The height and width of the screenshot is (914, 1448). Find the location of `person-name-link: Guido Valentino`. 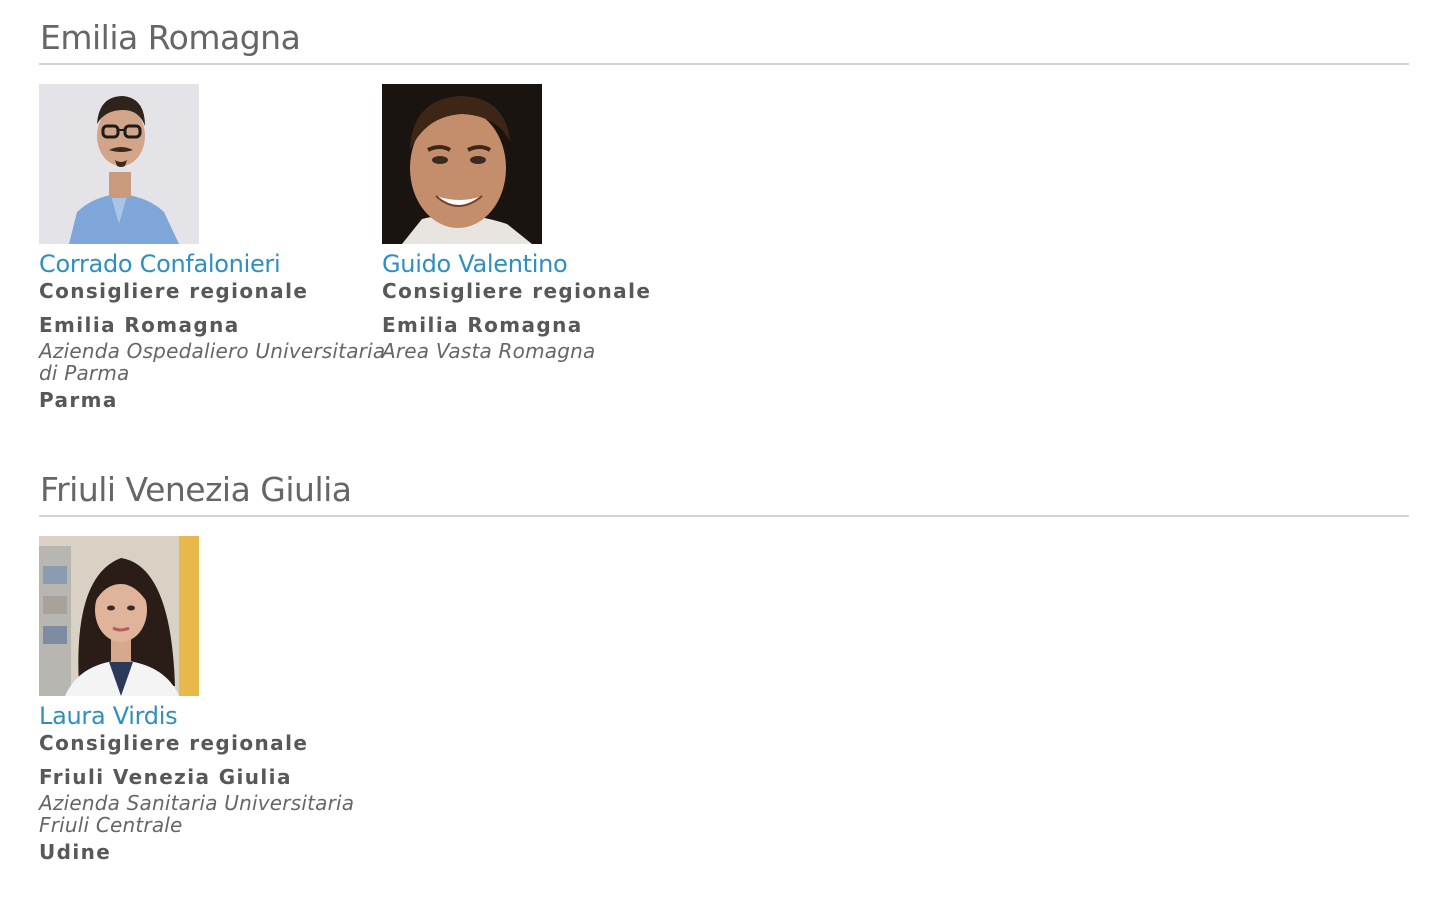

person-name-link: Guido Valentino is located at coordinates (552, 264).